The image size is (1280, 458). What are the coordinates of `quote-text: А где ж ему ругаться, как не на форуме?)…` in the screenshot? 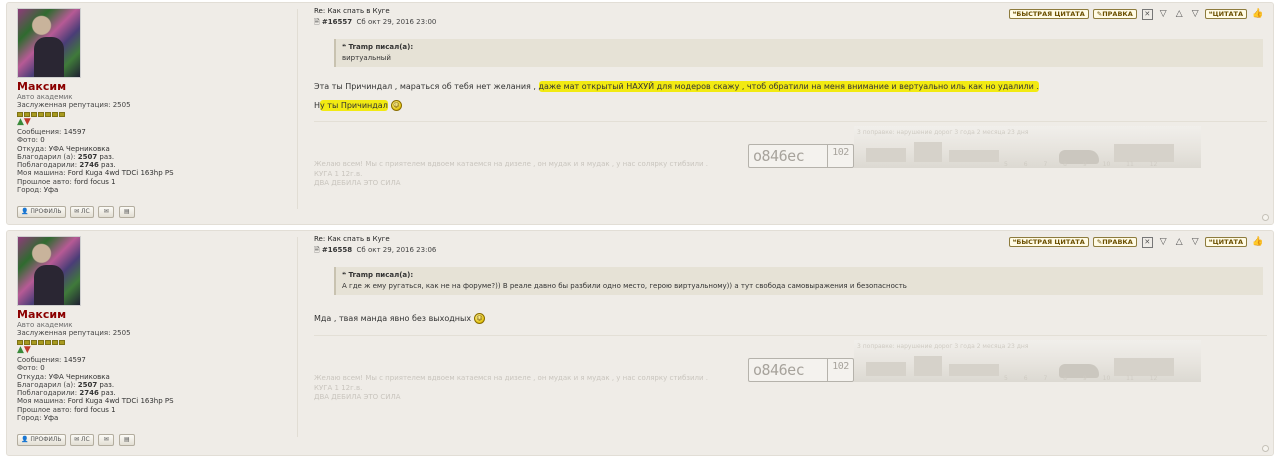 It's located at (624, 286).